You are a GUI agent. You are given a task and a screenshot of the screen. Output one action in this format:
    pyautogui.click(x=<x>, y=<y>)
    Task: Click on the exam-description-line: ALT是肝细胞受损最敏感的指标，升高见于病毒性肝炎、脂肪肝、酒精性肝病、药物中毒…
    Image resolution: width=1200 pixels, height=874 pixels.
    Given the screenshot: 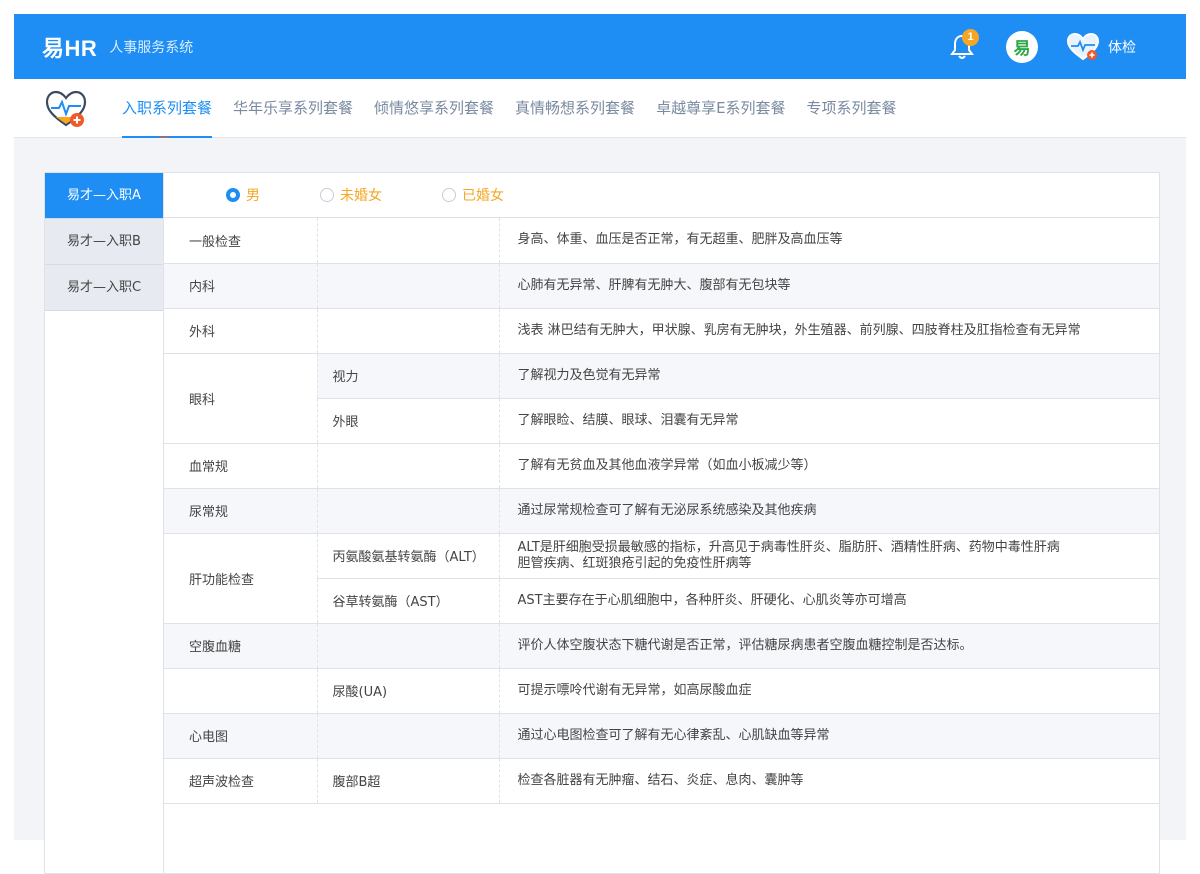 What is the action you would take?
    pyautogui.click(x=788, y=547)
    